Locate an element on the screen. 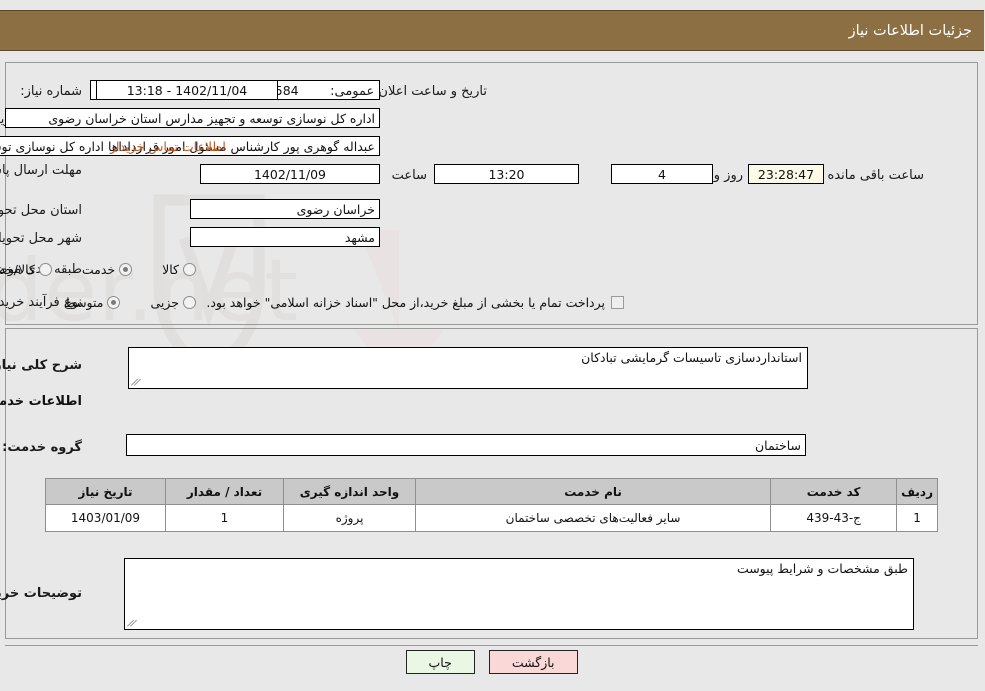 The width and height of the screenshot is (985, 691). services-section-heading: اطلاعات خدمات مورد نیاز is located at coordinates (41, 401).